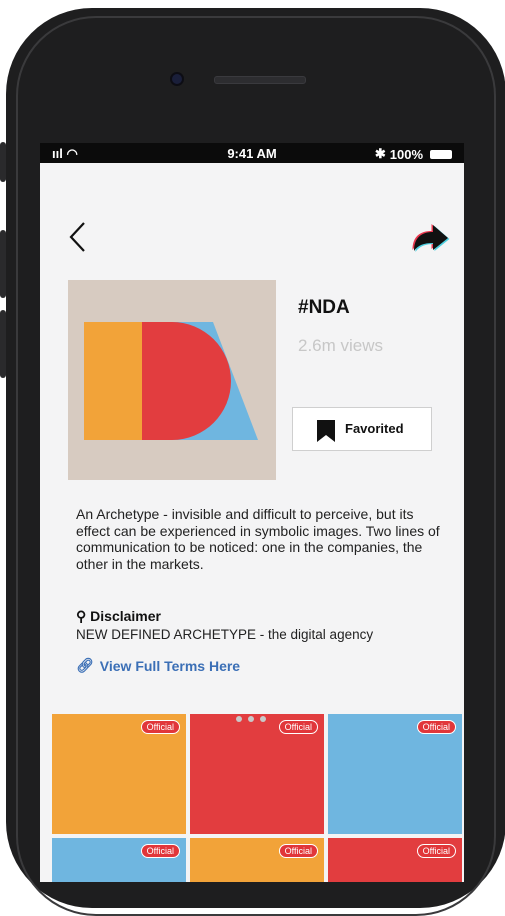 The image size is (505, 916). Describe the element at coordinates (406, 154) in the screenshot. I see `battery-percent: 100%` at that location.